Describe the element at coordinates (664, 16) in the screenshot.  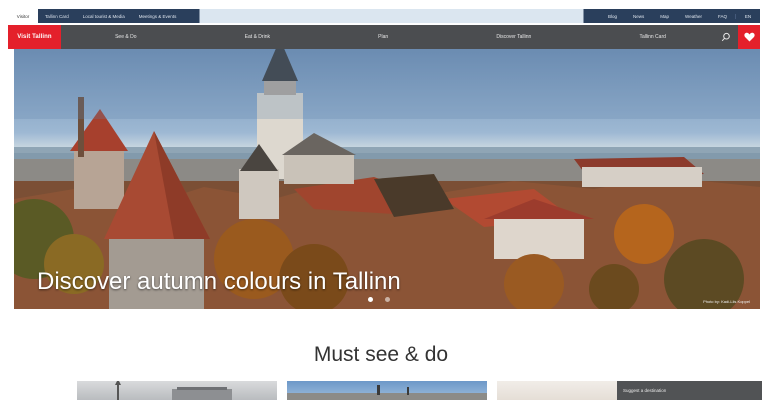
I see `link-map: Map` at that location.